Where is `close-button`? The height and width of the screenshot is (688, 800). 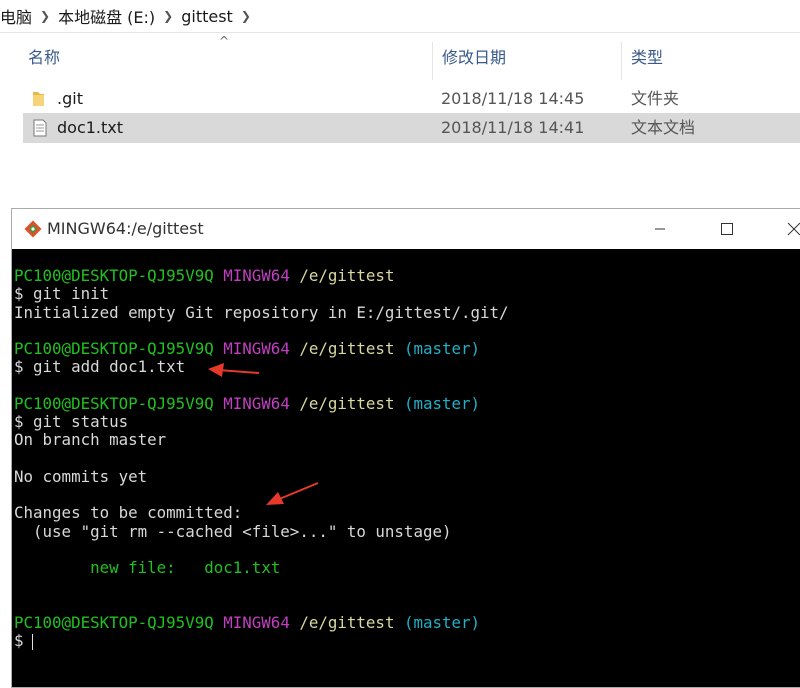 close-button is located at coordinates (785, 229).